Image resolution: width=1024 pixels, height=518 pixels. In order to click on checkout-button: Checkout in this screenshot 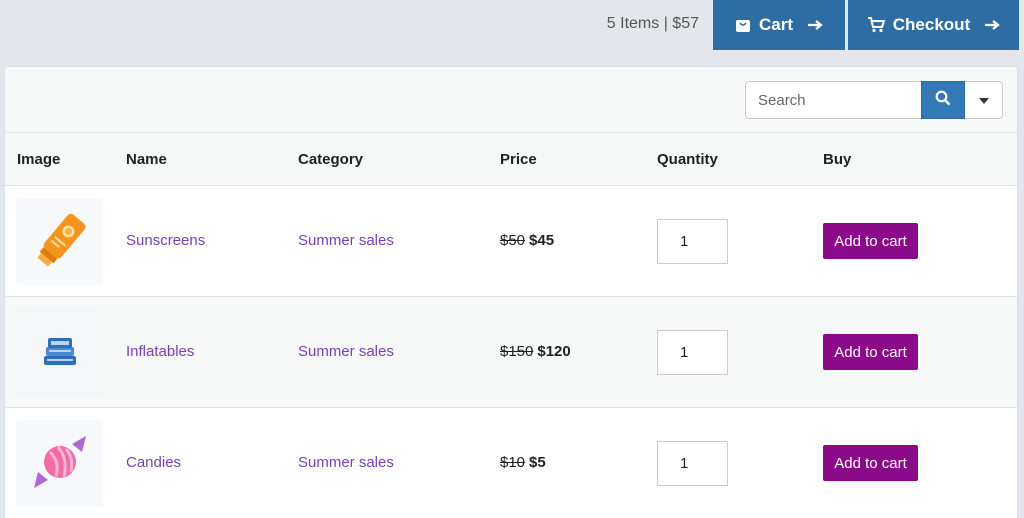, I will do `click(933, 25)`.